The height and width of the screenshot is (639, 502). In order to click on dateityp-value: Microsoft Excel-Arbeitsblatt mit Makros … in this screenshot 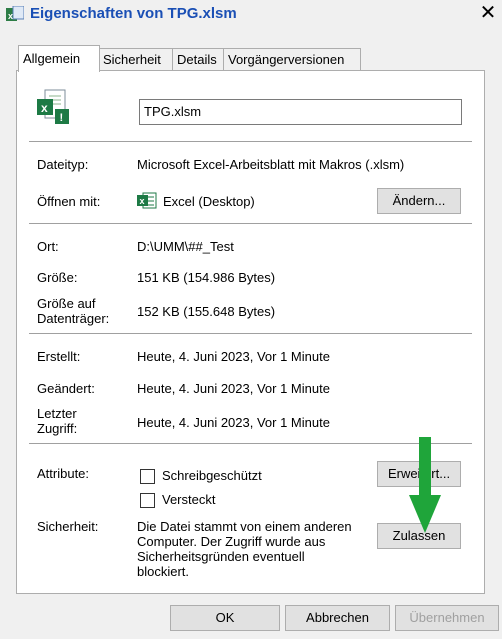, I will do `click(271, 164)`.